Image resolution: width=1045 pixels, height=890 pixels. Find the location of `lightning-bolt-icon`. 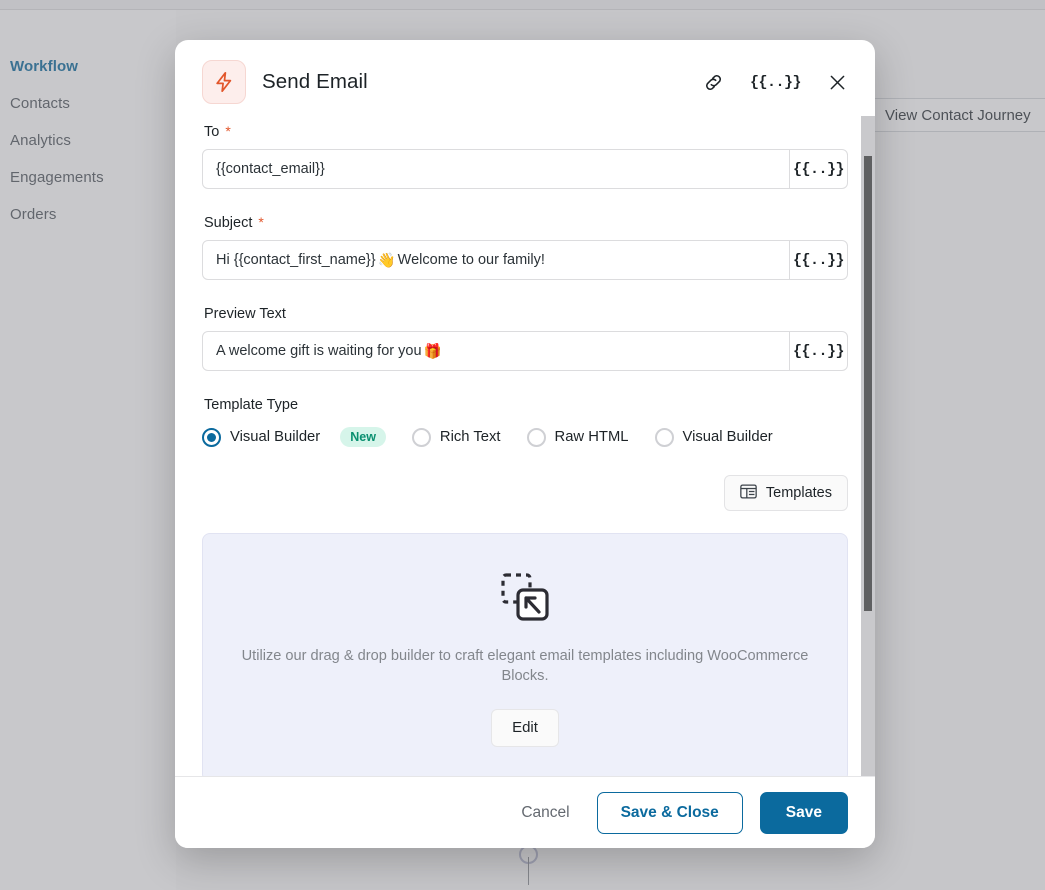

lightning-bolt-icon is located at coordinates (224, 82).